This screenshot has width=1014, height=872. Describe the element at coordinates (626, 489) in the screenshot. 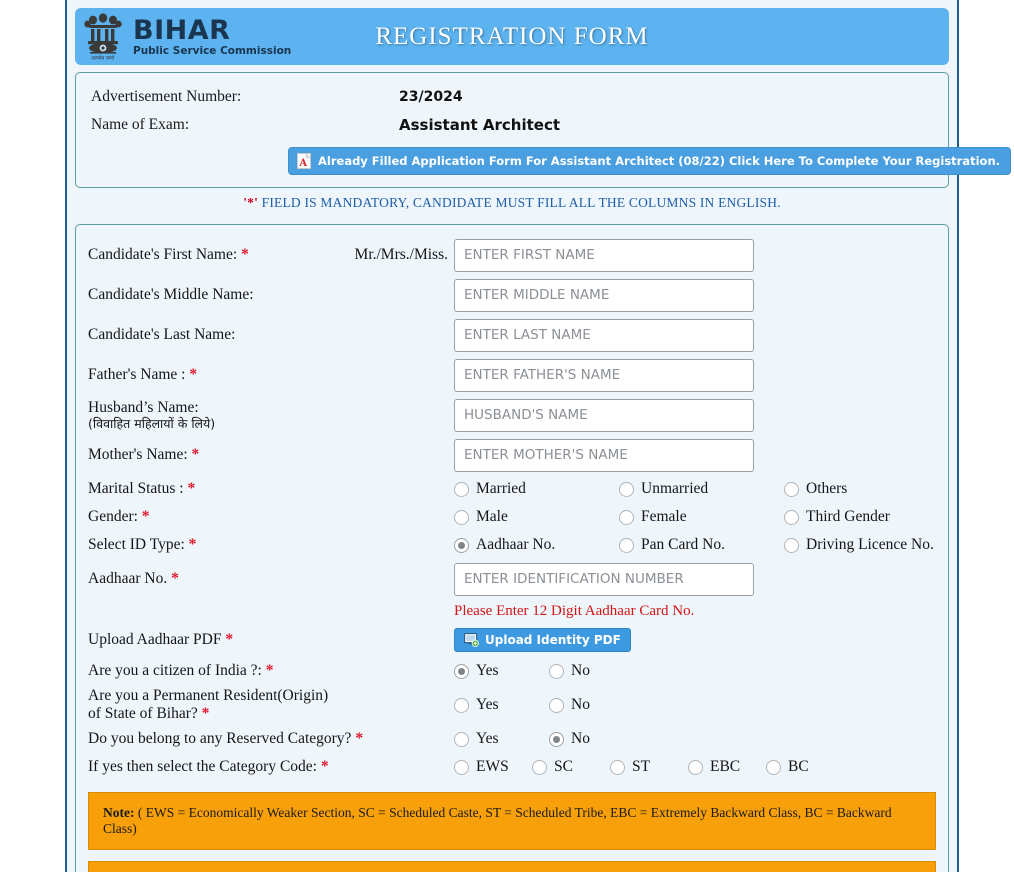

I see `radio-unmarried` at that location.